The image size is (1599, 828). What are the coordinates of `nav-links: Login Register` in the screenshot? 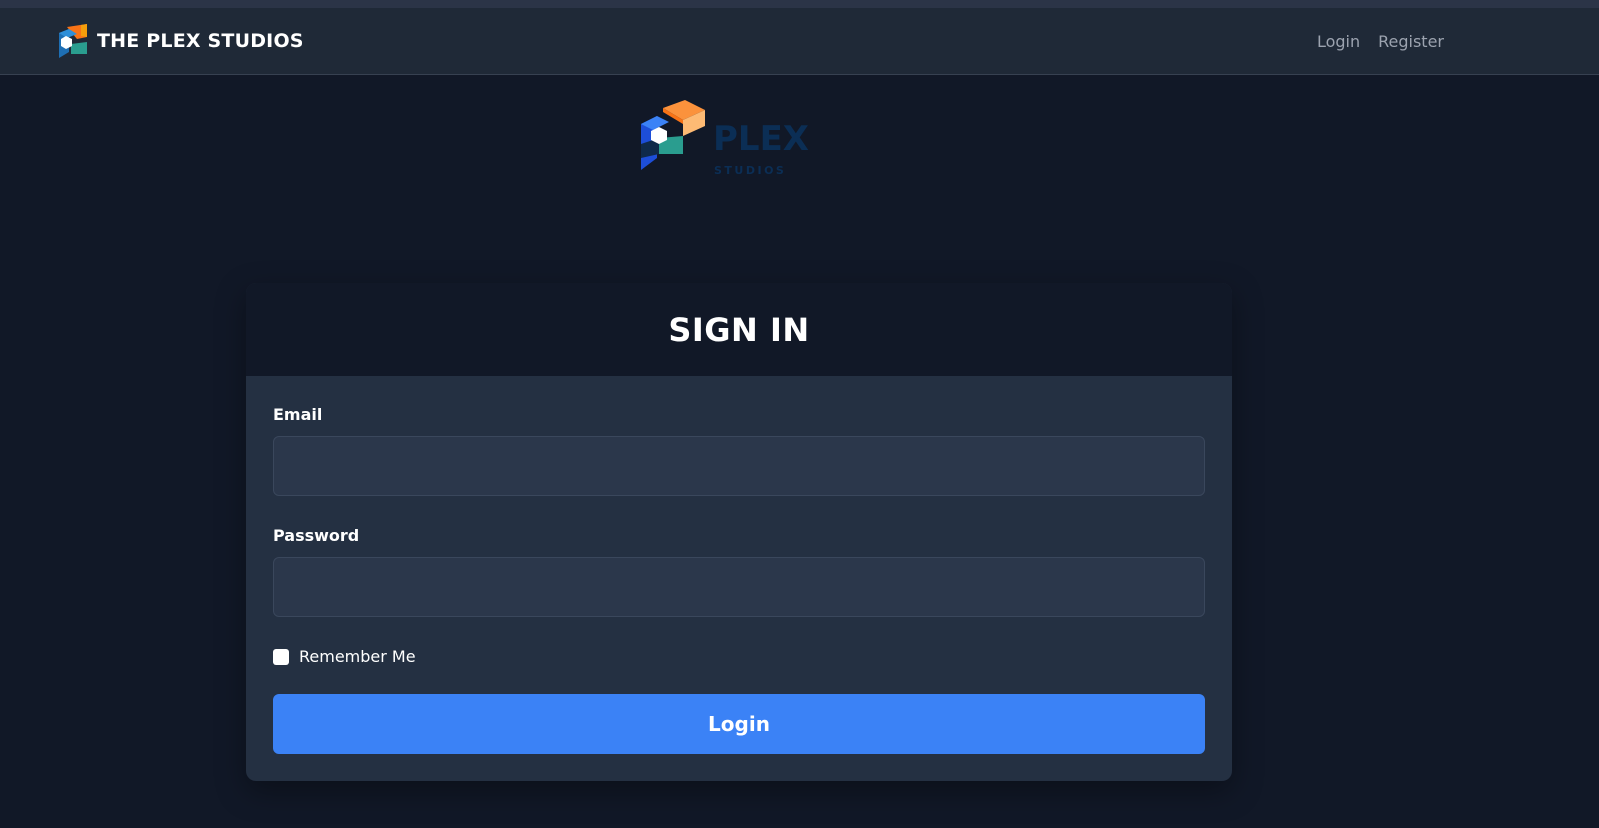 It's located at (1380, 41).